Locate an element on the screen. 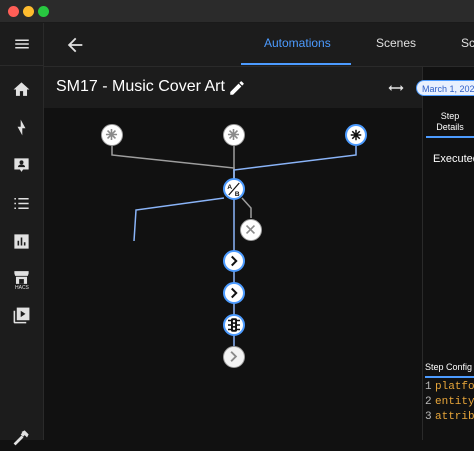 Image resolution: width=474 pixels, height=451 pixels. sidebar-item-hacs: HACS is located at coordinates (21, 278).